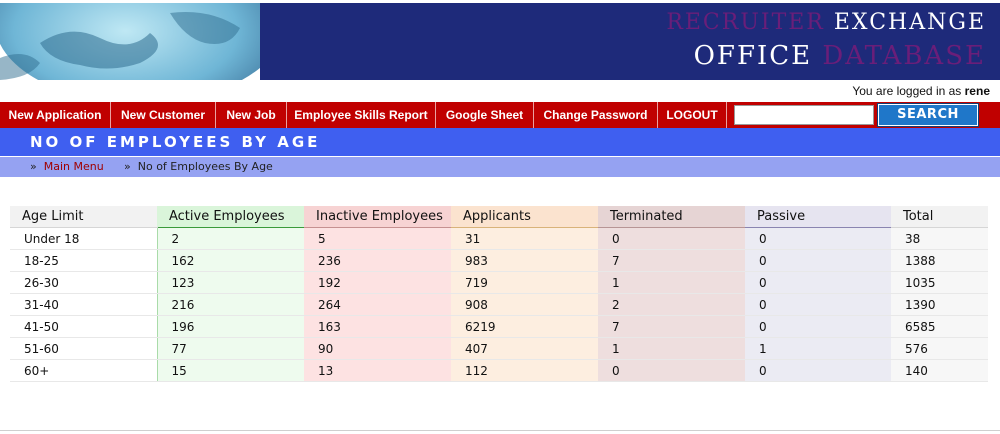 This screenshot has width=1000, height=434. I want to click on brand-logo: RECRUITER EXCHANGE OFFICE DATABASE, so click(826, 41).